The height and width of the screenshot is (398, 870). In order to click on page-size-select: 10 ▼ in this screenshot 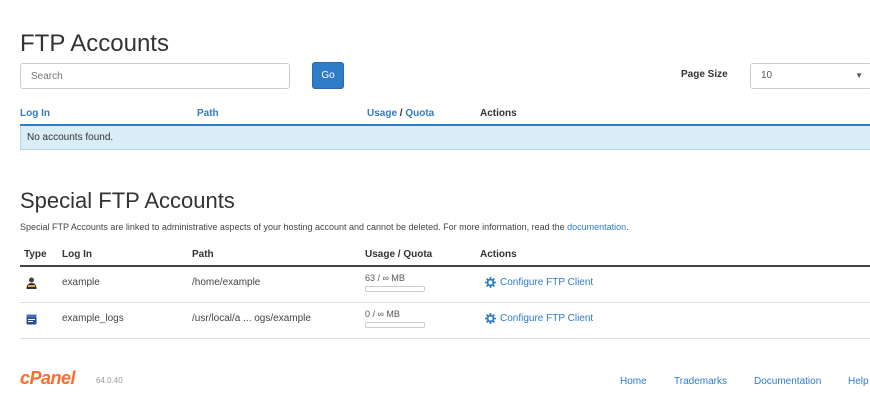, I will do `click(810, 76)`.